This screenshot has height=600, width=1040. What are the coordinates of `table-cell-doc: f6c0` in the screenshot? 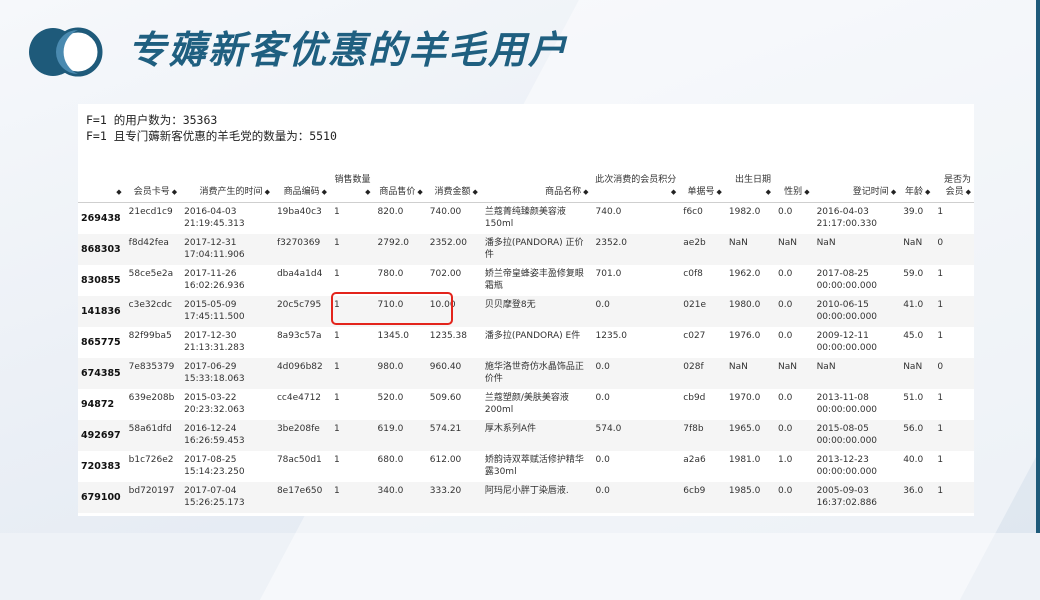 It's located at (702, 218).